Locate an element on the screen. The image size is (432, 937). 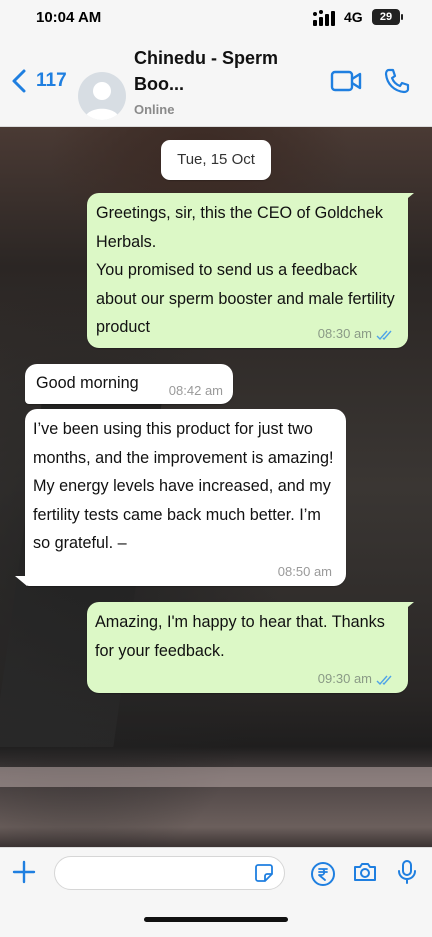
status-time: 10:04 AM is located at coordinates (69, 17).